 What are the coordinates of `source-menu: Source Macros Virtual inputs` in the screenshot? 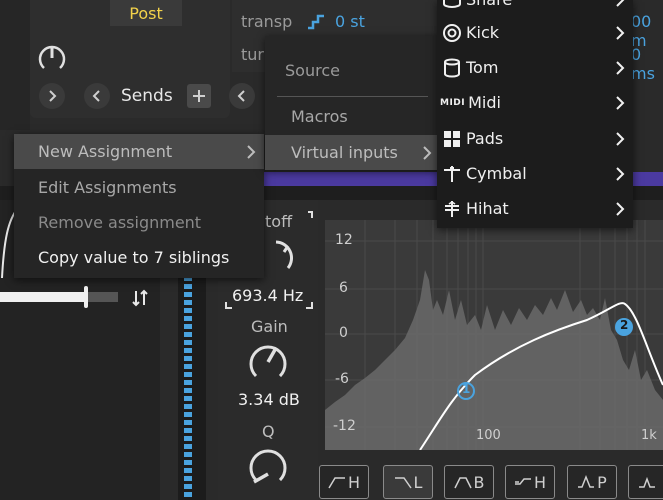 It's located at (352, 103).